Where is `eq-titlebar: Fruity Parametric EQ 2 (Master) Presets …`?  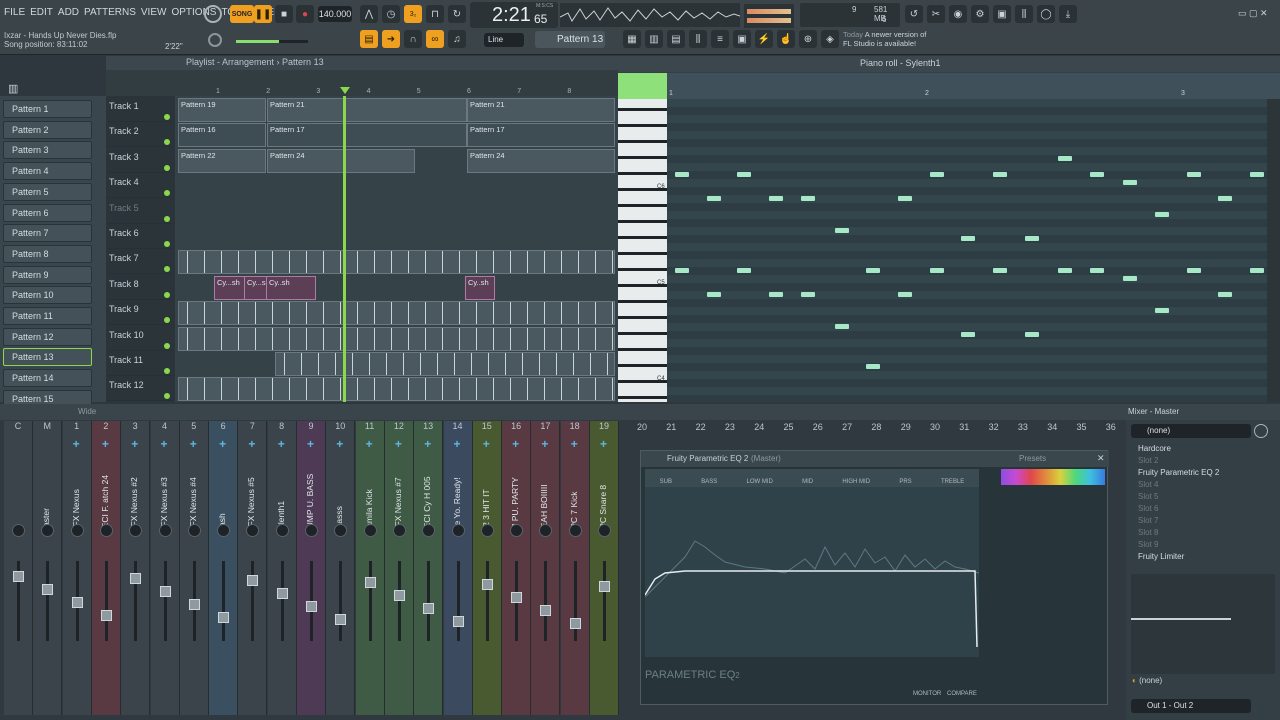 eq-titlebar: Fruity Parametric EQ 2 (Master) Presets … is located at coordinates (875, 459).